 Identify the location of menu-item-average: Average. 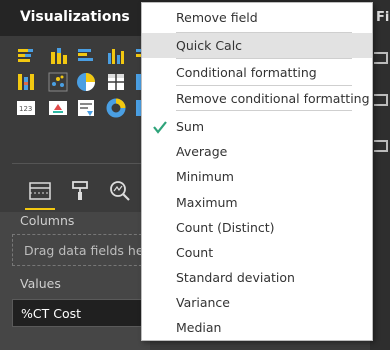
(257, 151).